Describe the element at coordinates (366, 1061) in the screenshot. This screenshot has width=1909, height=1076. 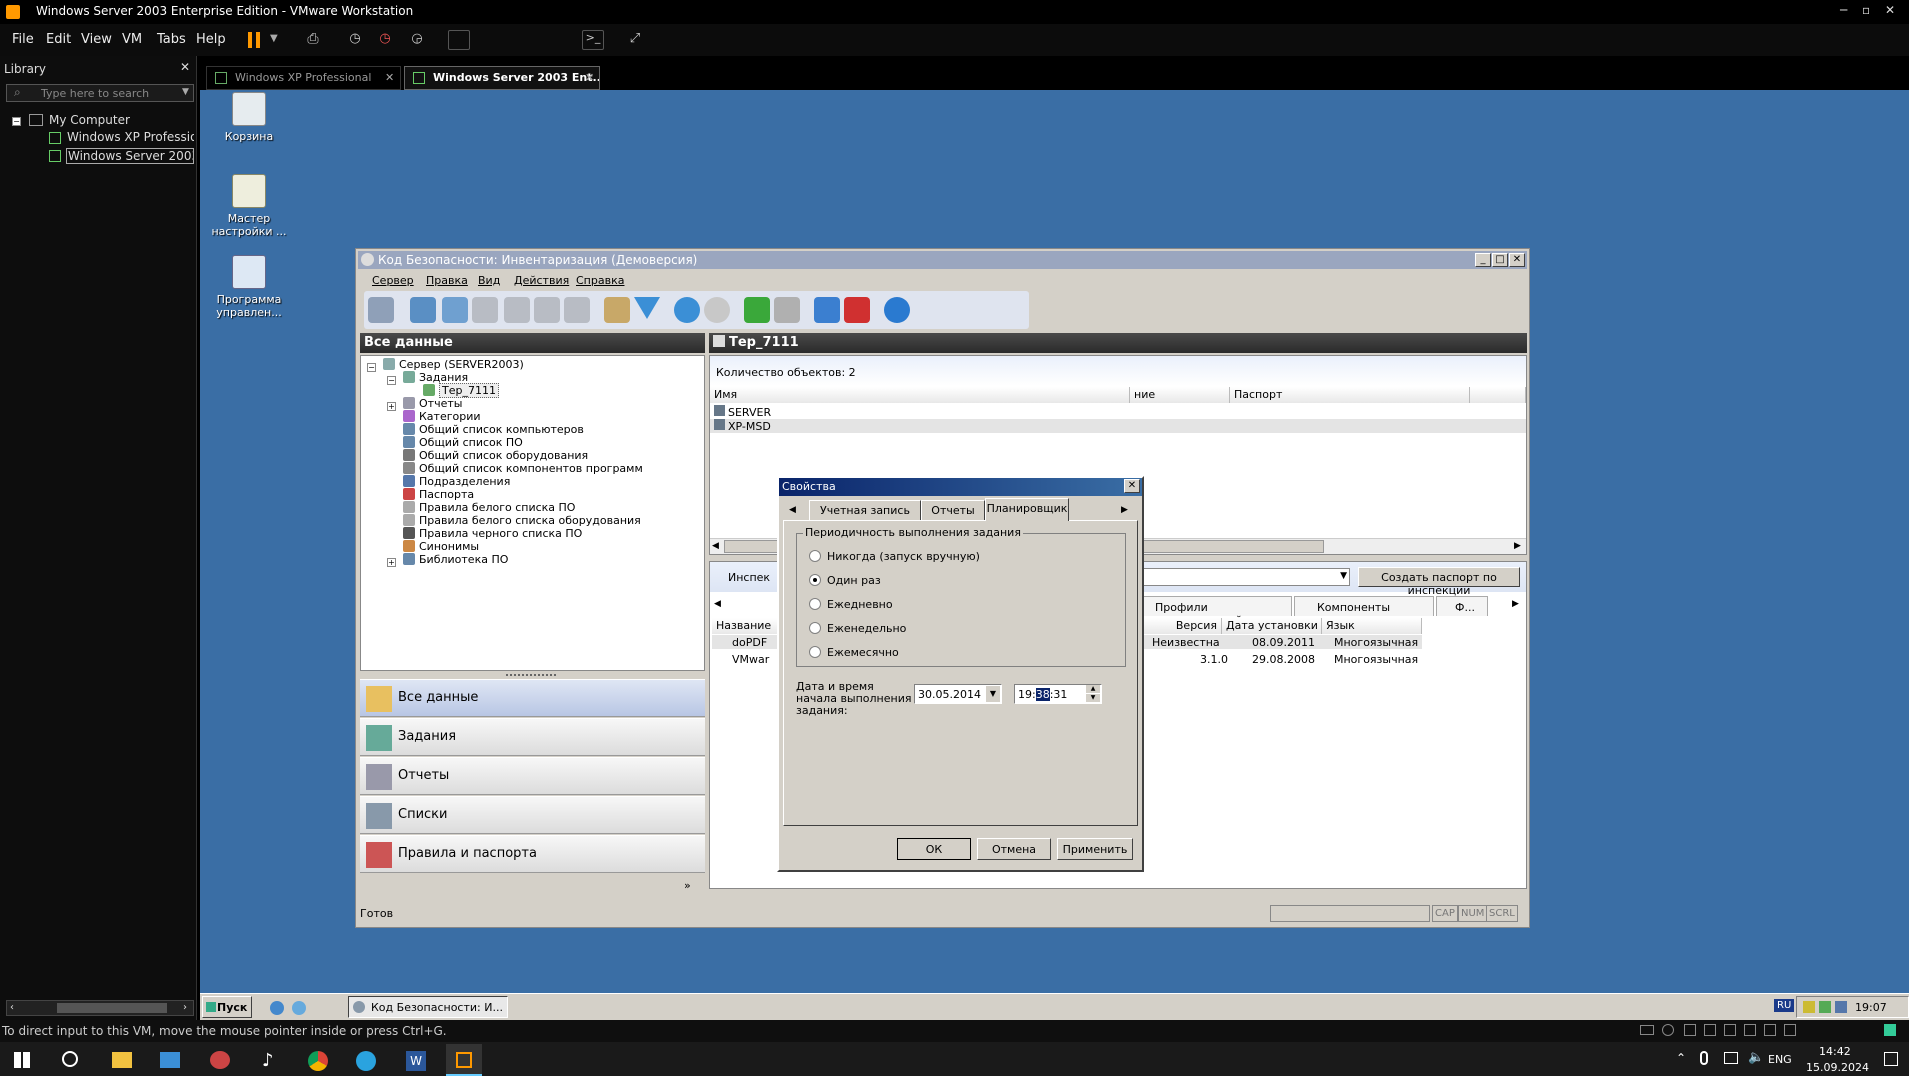
I see `telegram-icon` at that location.